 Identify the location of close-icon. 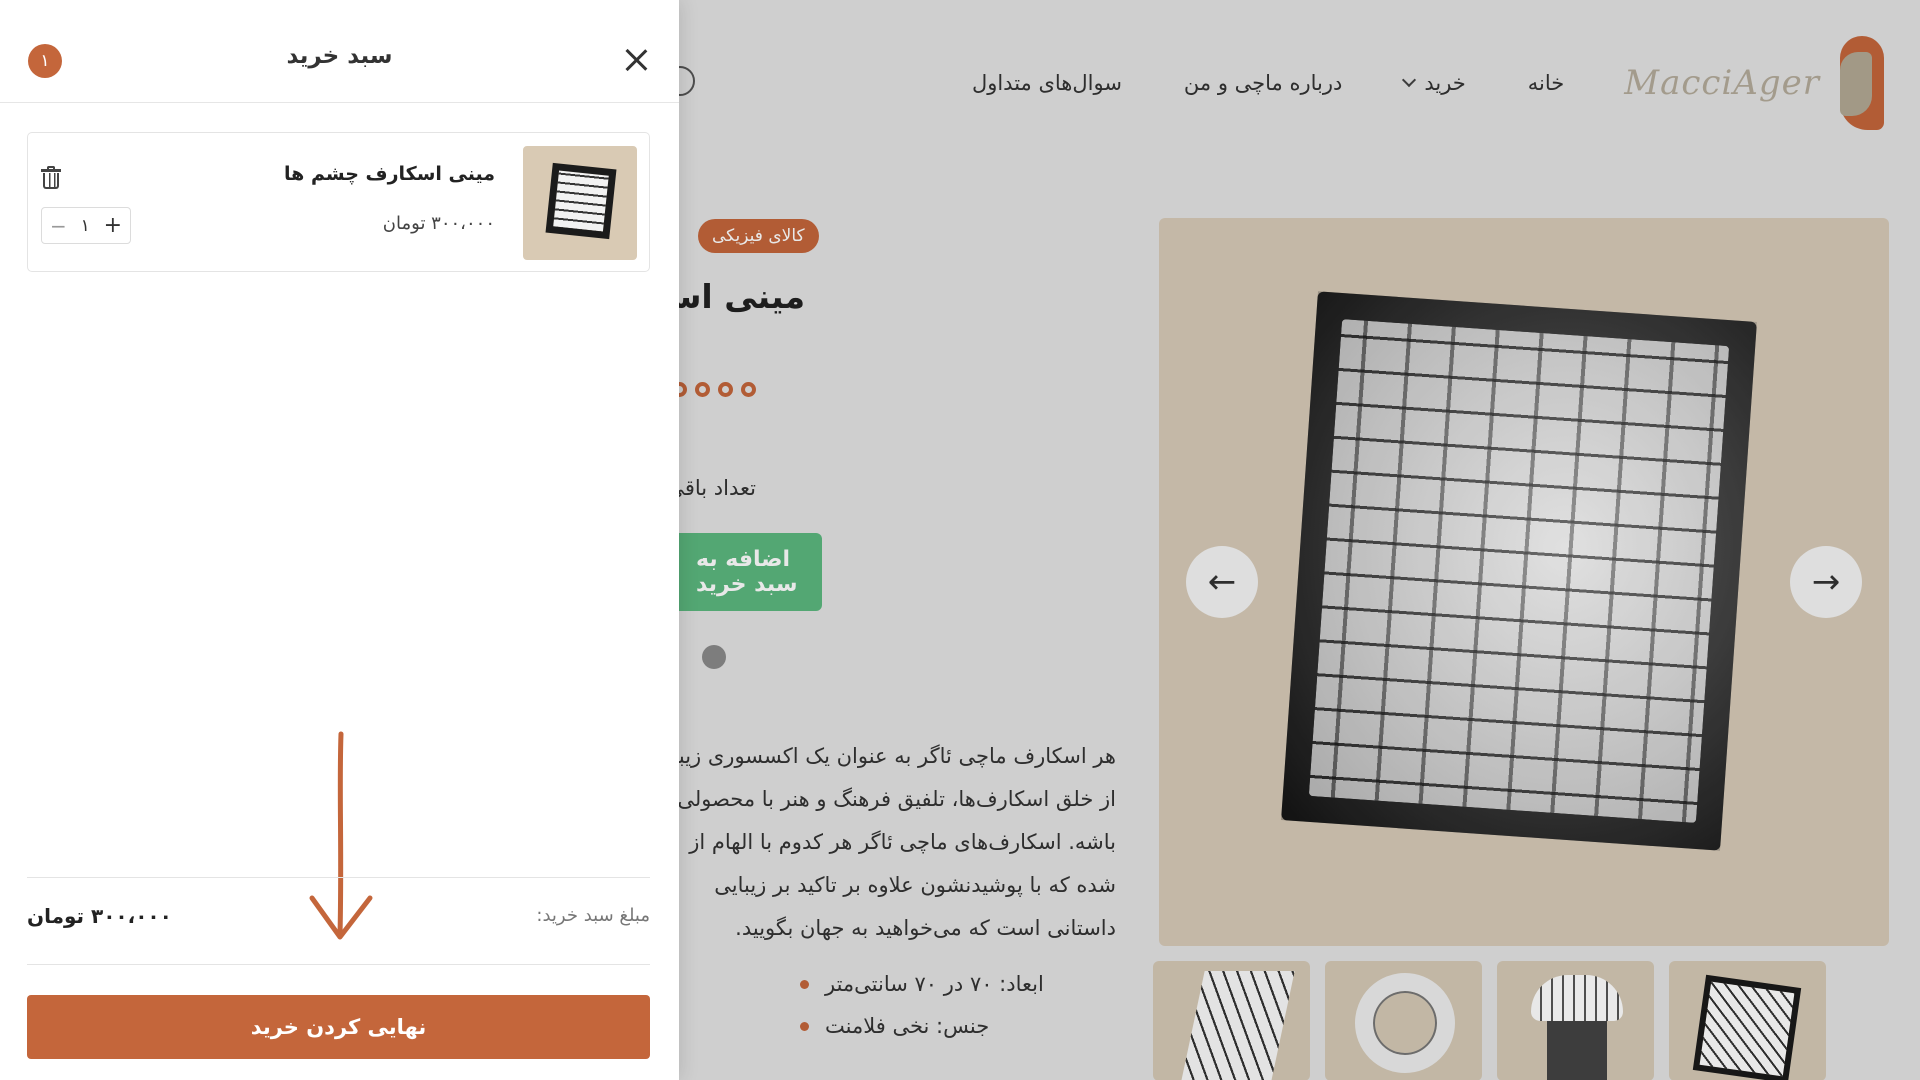
(636, 60).